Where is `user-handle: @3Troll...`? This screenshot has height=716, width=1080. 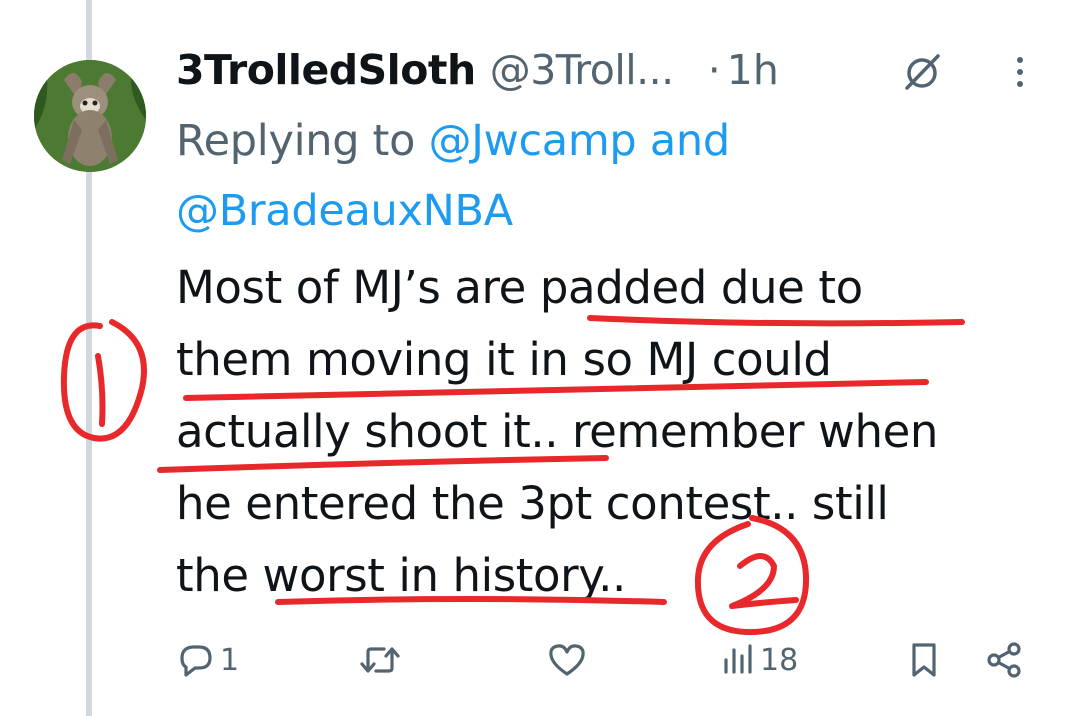
user-handle: @3Troll... is located at coordinates (582, 70).